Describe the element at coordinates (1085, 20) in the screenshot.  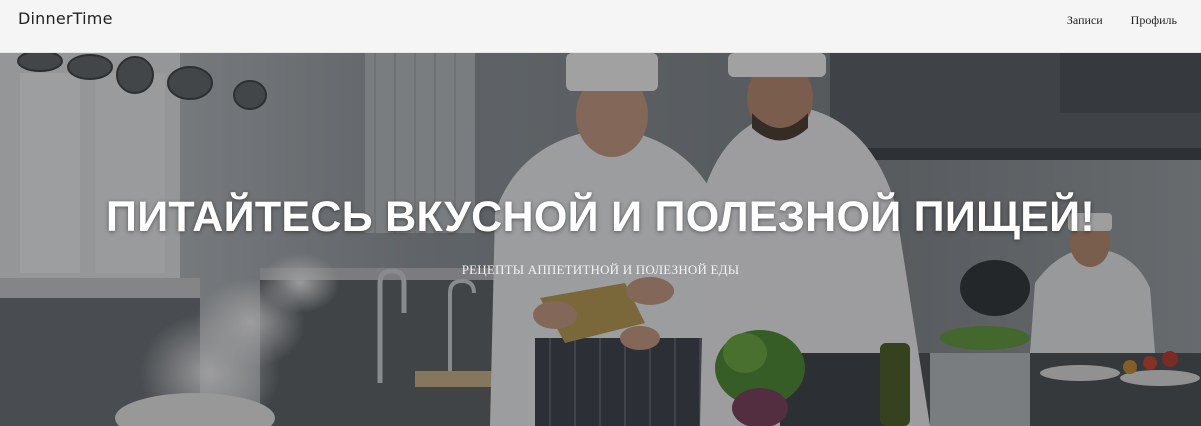
I see `nav-link-posts: Записи` at that location.